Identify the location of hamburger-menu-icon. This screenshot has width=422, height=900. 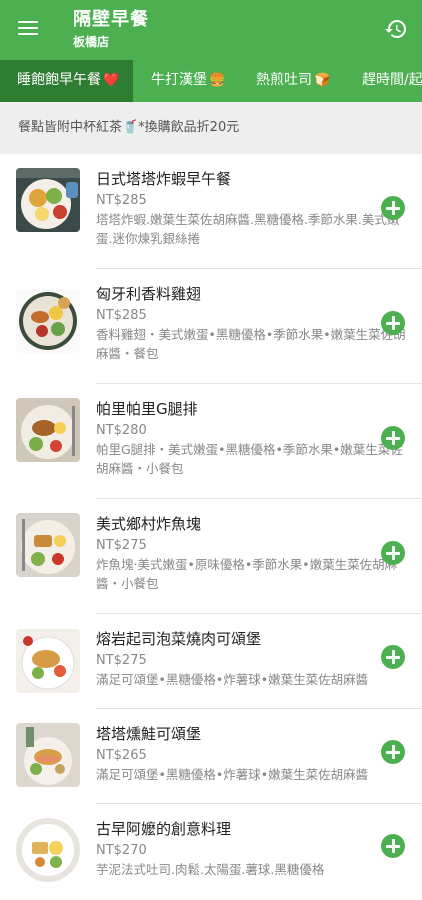
(28, 29).